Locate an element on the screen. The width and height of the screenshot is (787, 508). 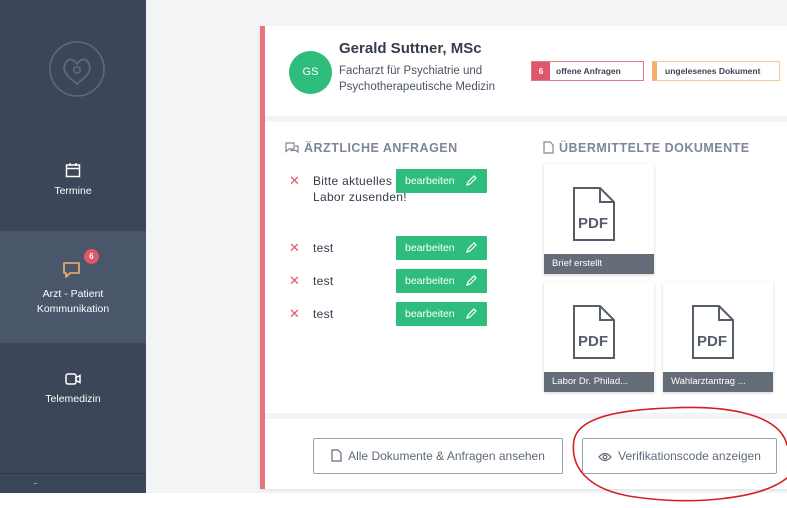
documents-heading-text: ÜBERMITTELTE DOKUMENTE is located at coordinates (654, 148).